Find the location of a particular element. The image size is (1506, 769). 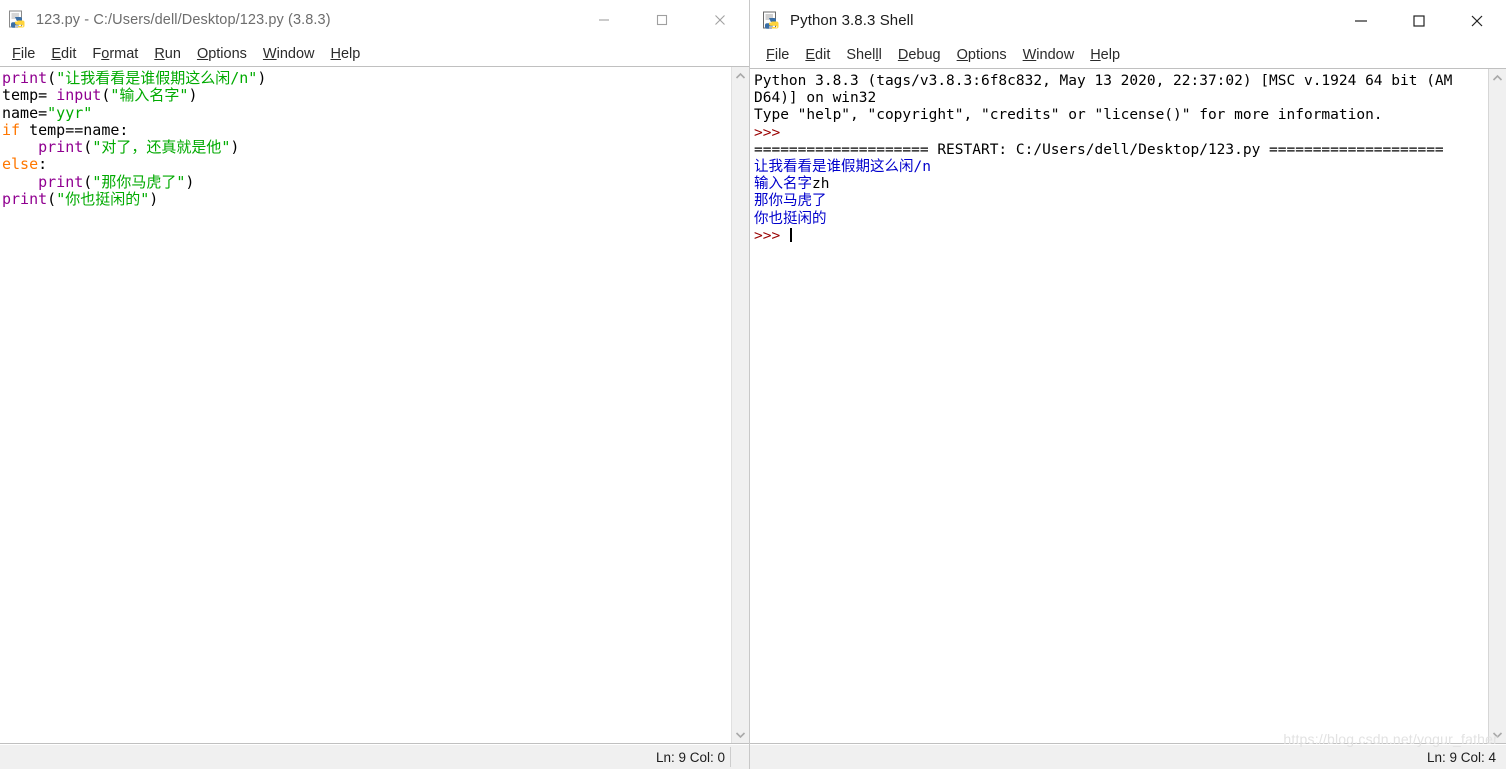

code-line: print("你也挺闲的") is located at coordinates (366, 199).